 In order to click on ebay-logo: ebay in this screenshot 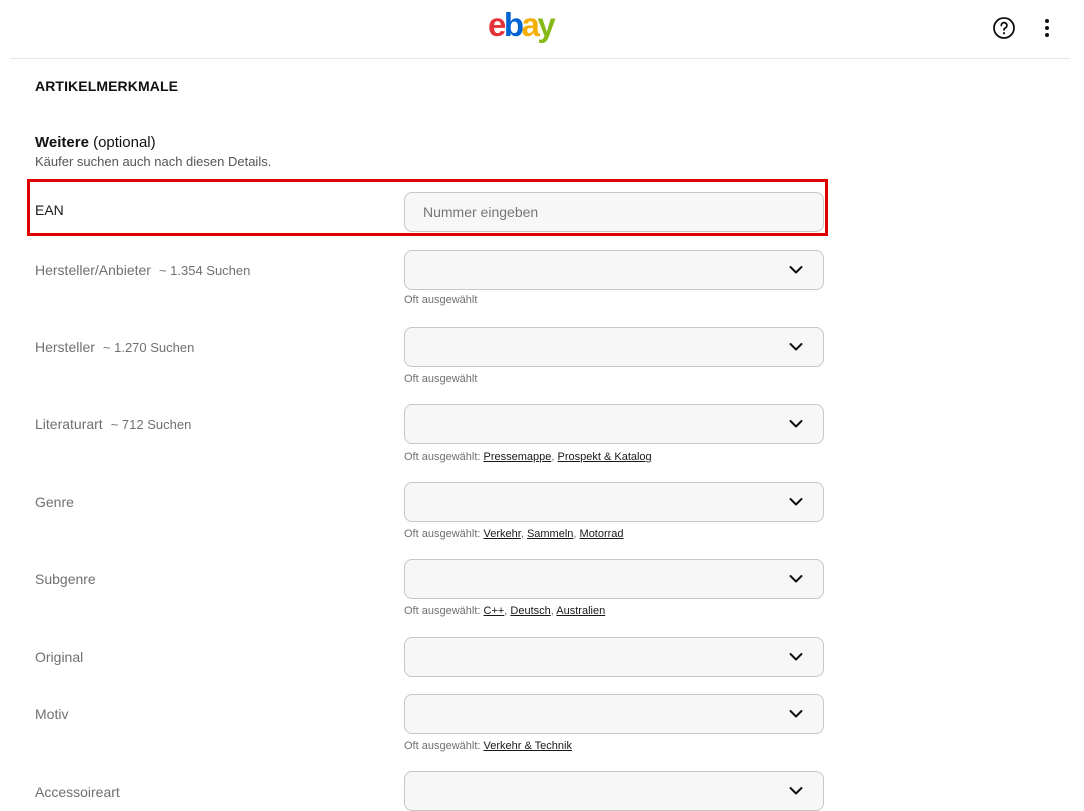, I will do `click(522, 25)`.